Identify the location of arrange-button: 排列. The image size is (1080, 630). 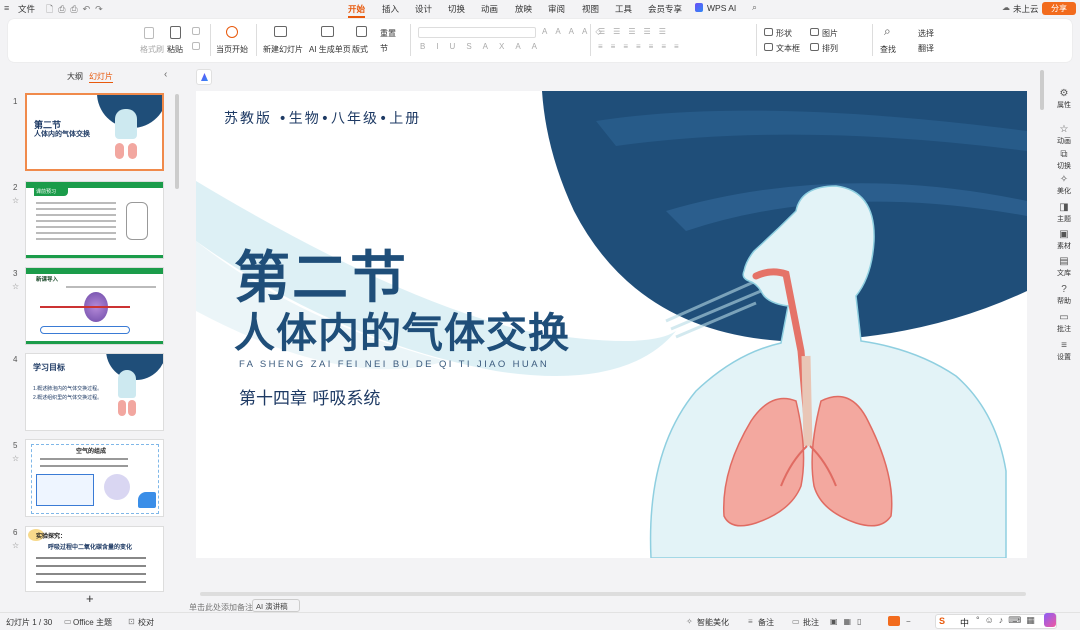
(830, 48).